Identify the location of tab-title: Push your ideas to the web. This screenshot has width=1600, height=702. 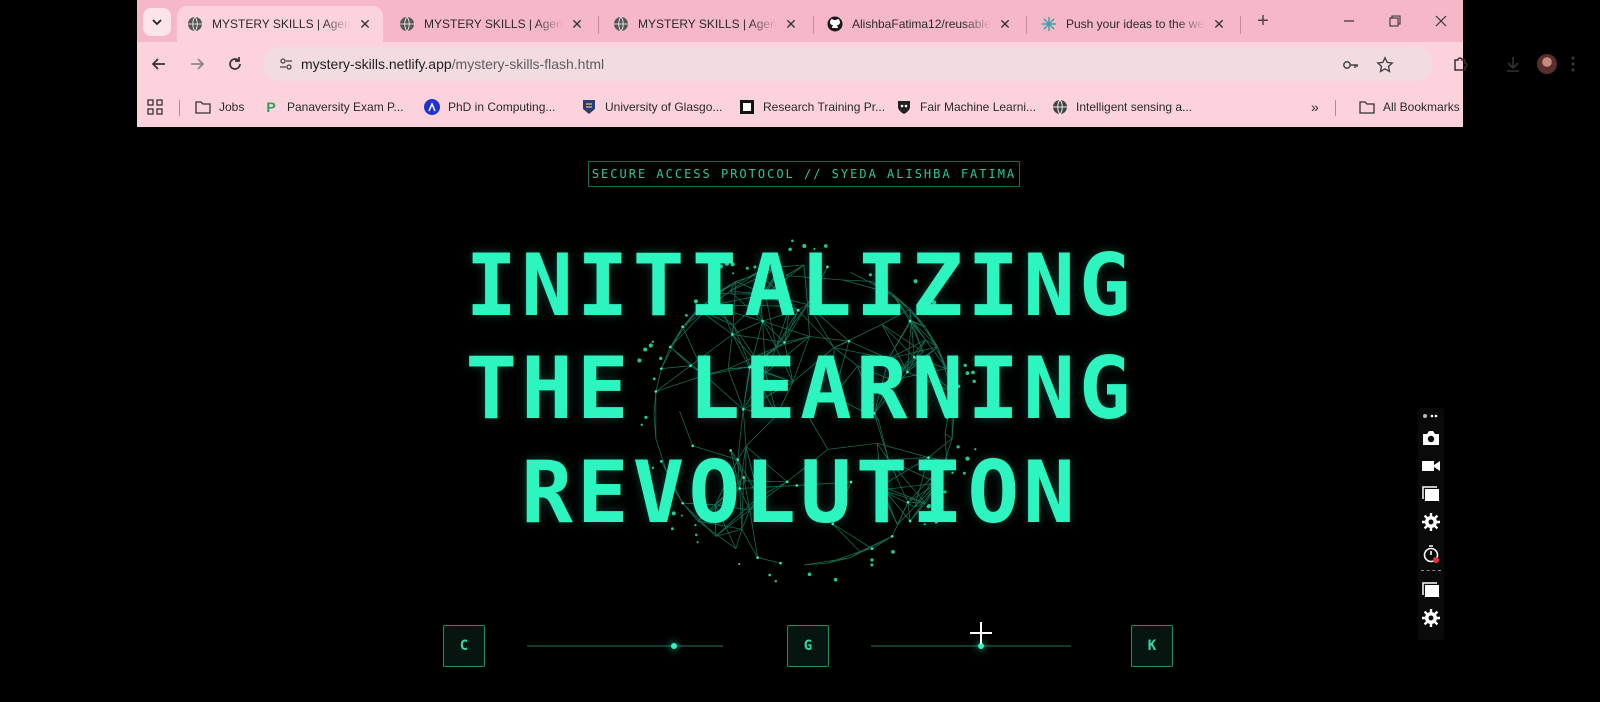
(1135, 24).